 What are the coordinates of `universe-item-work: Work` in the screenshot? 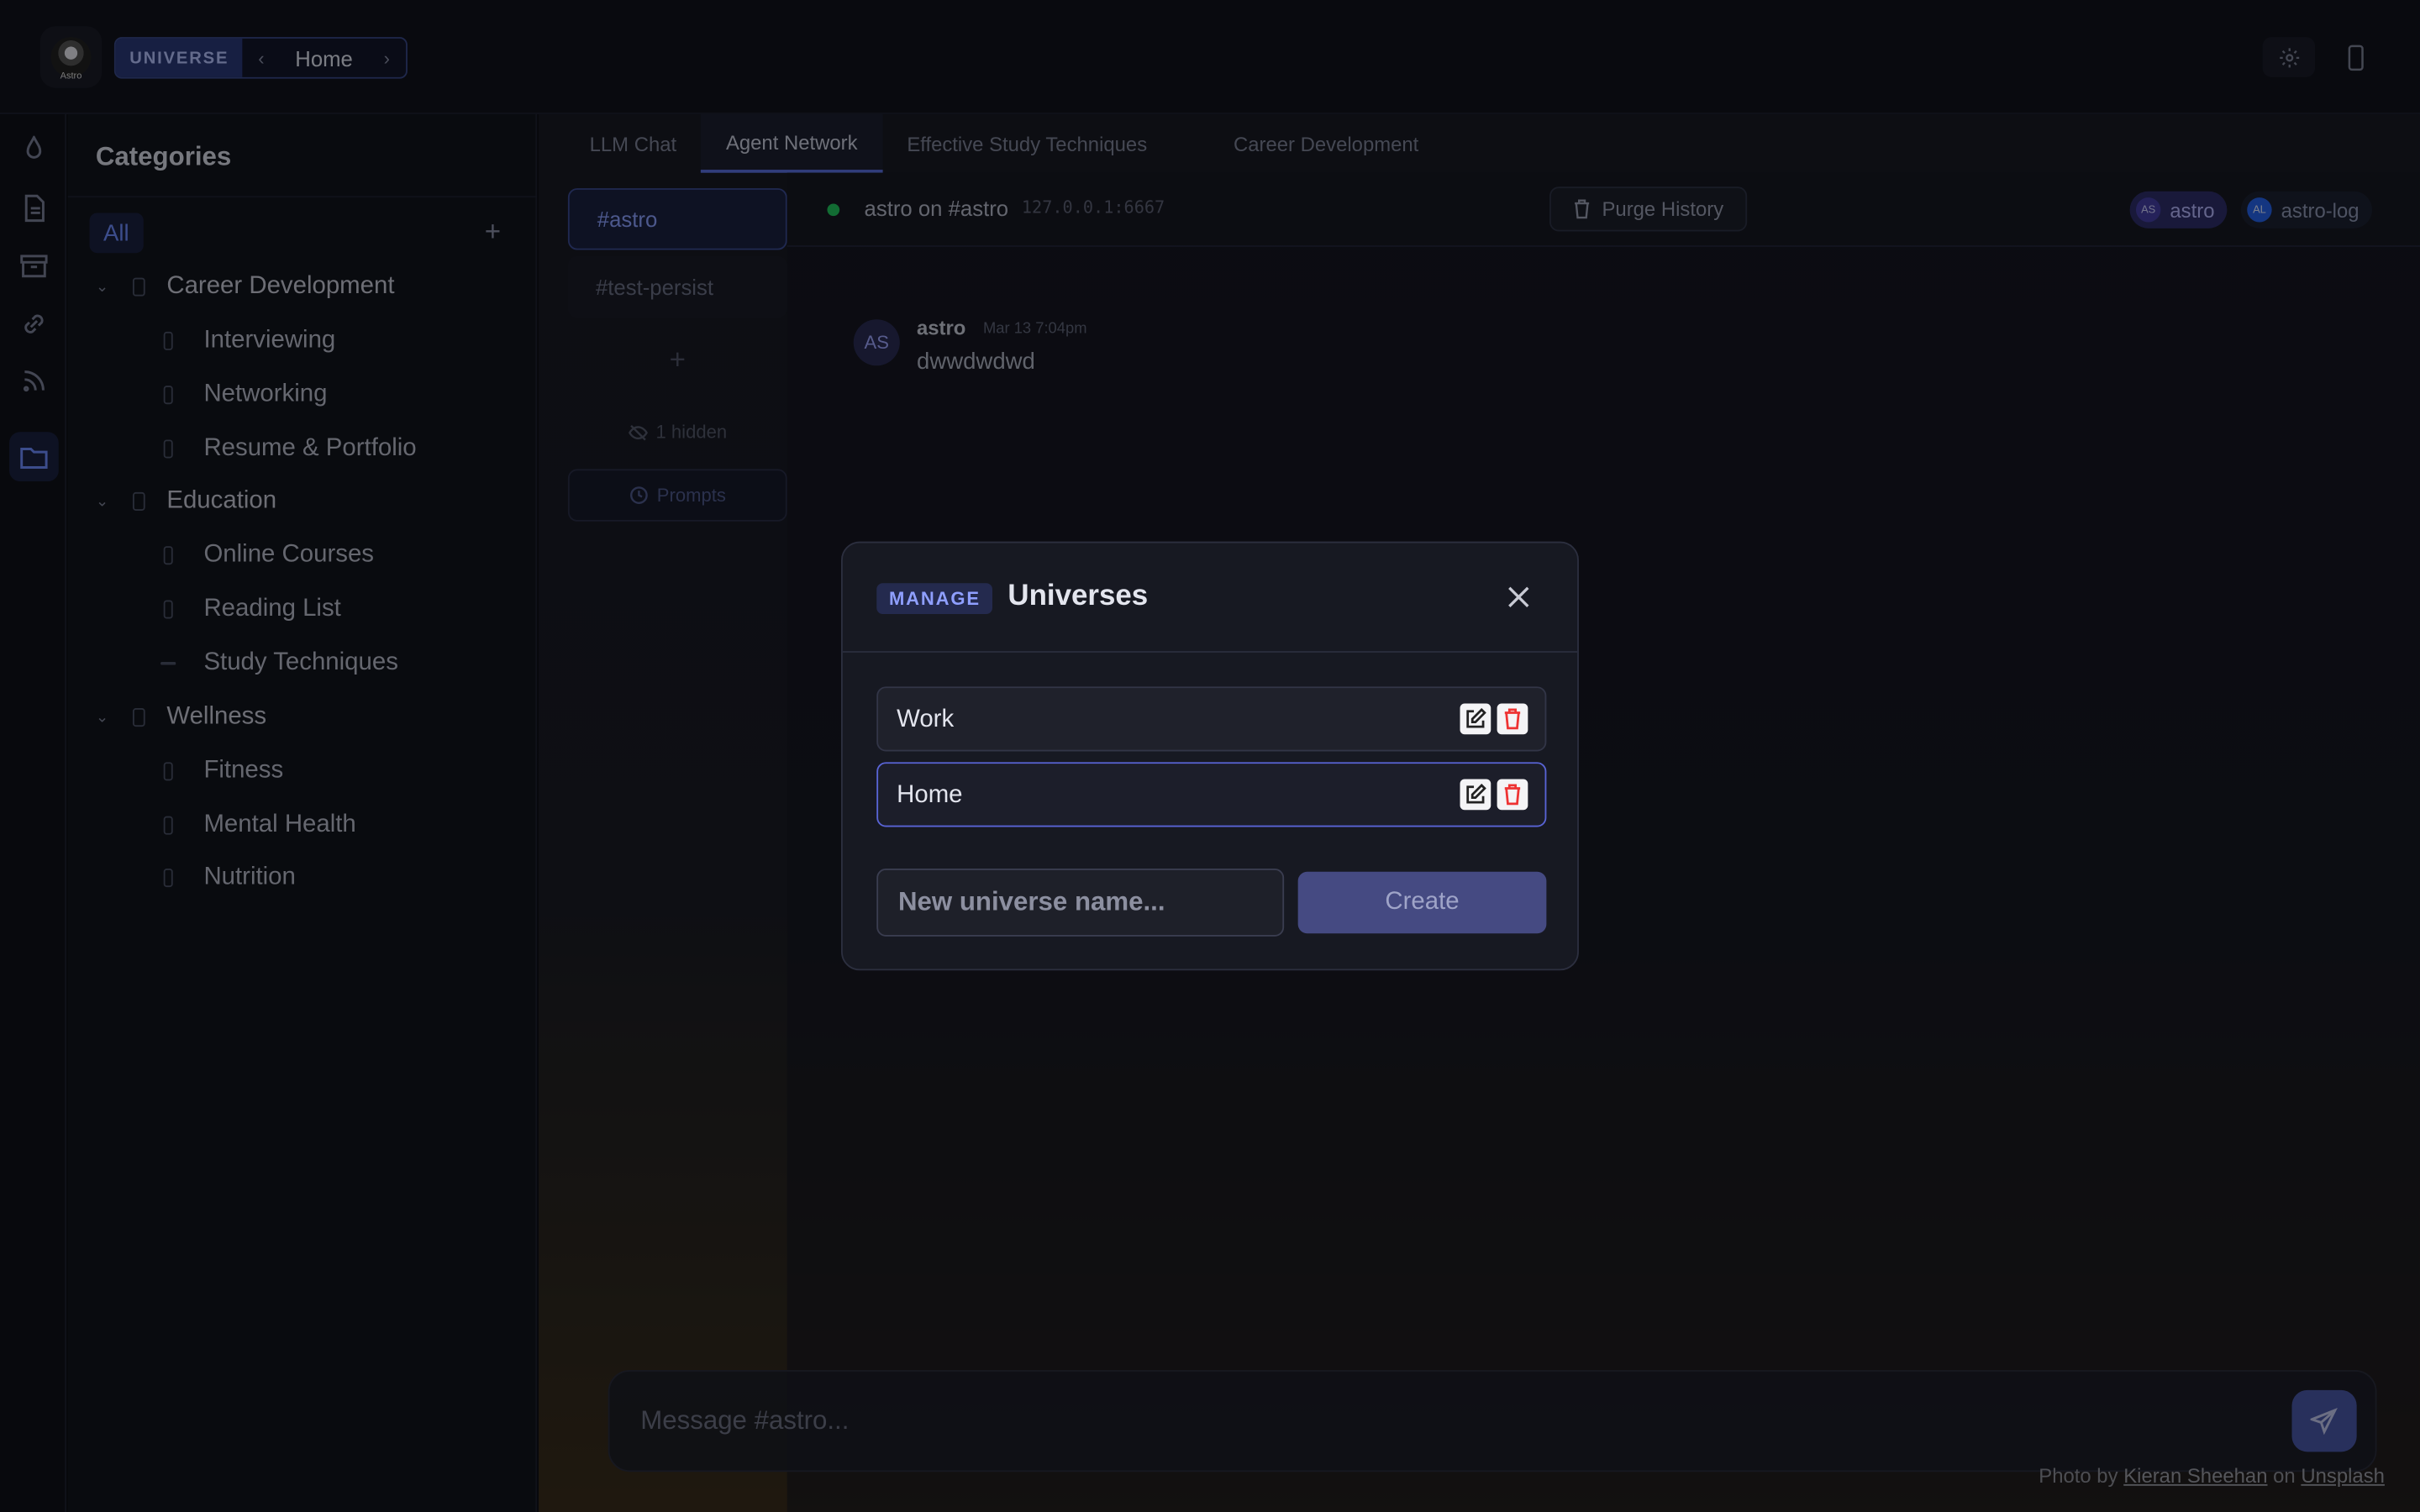 It's located at (1211, 719).